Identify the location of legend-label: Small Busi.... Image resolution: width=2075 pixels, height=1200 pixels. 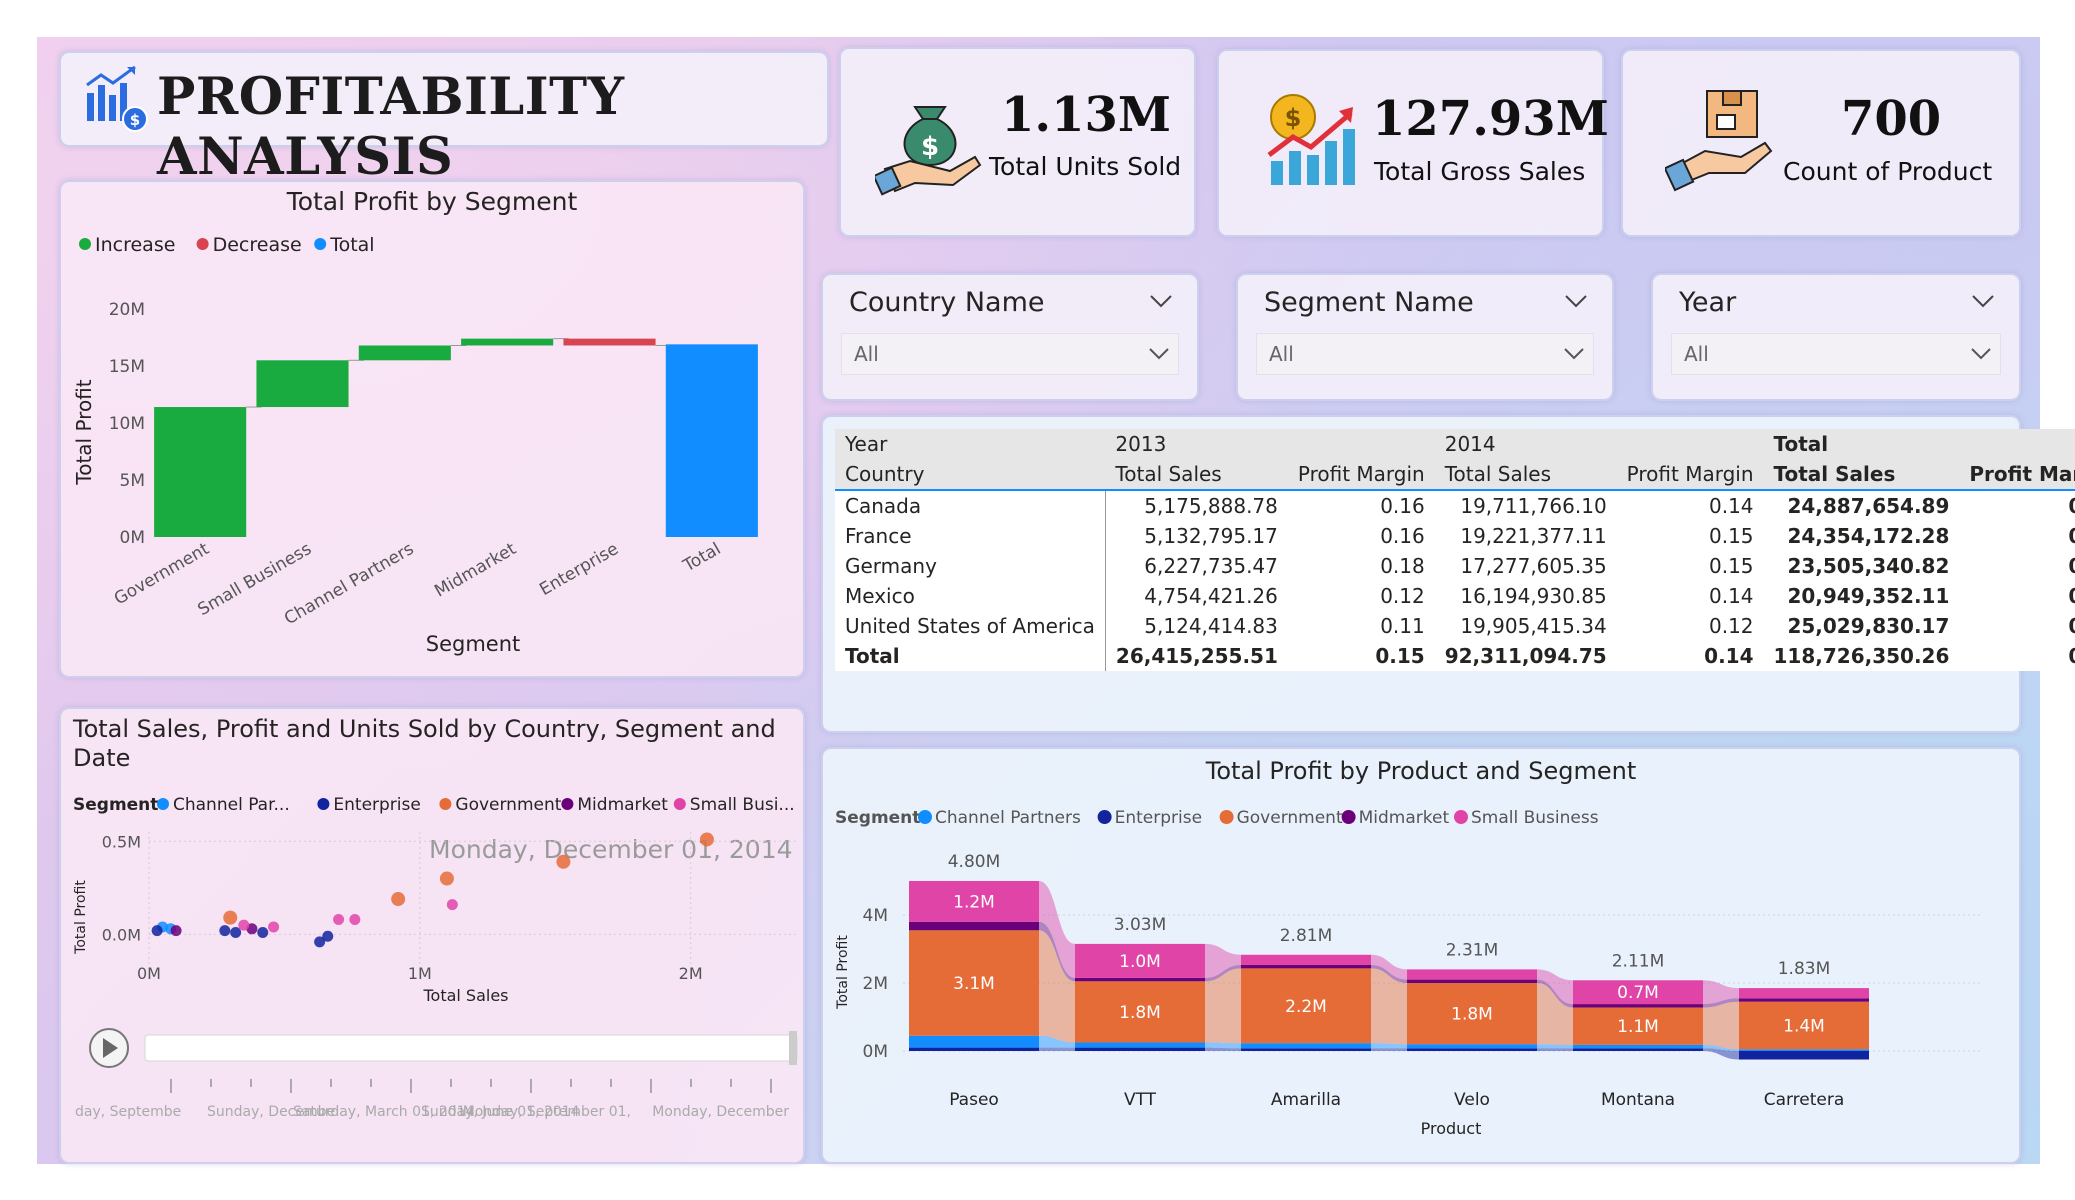
(742, 805).